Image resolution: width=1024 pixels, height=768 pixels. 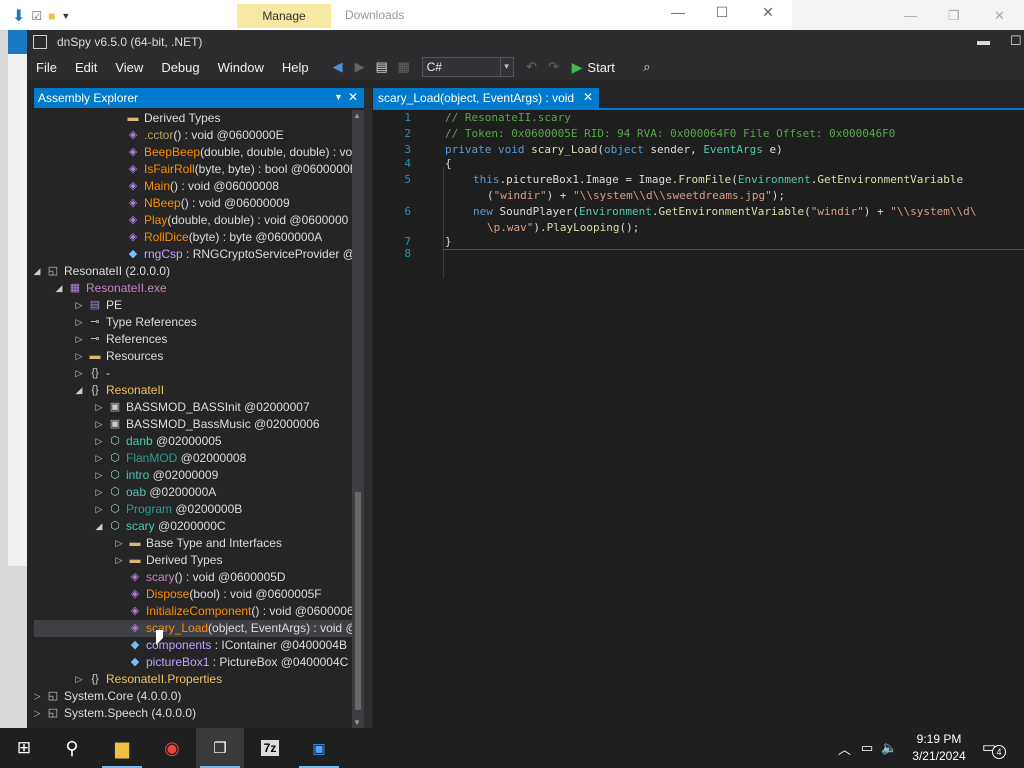 I want to click on tree-item: ▷ ▣ BASSMOD_BASSInit @02000007, so click(x=193, y=407).